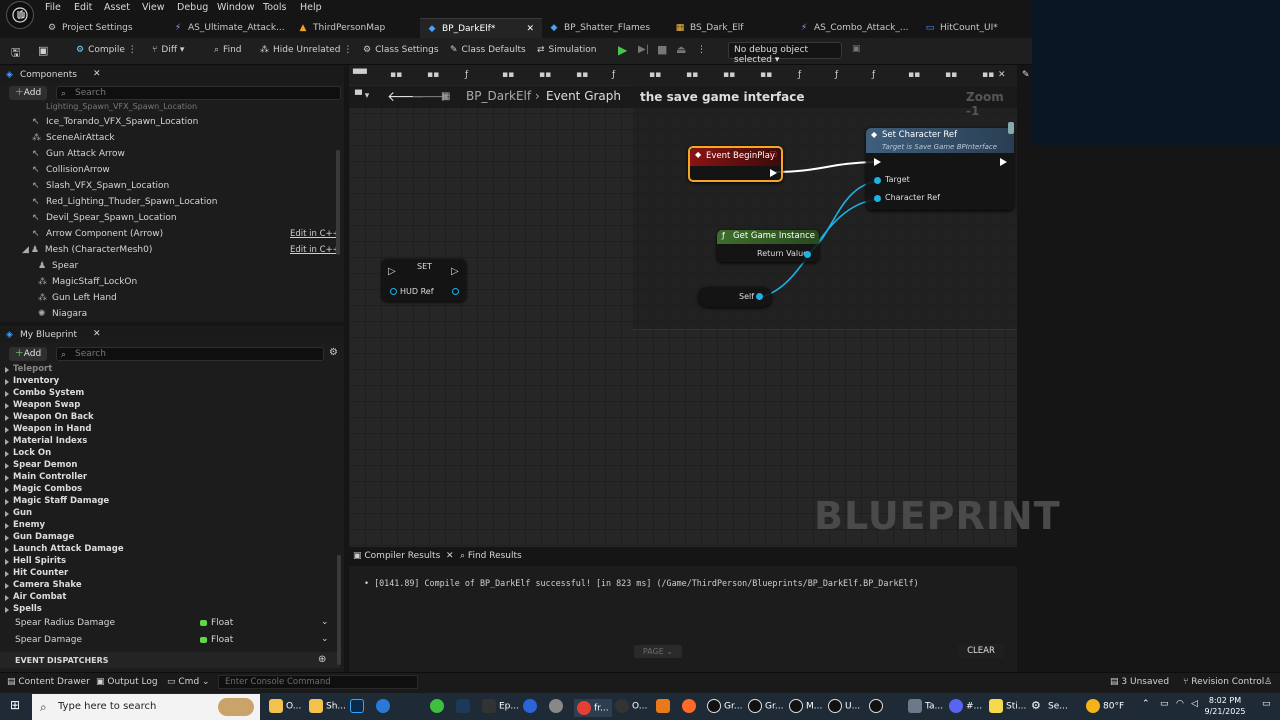 The height and width of the screenshot is (720, 1280). Describe the element at coordinates (877, 706) in the screenshot. I see `taskbar-unreal` at that location.